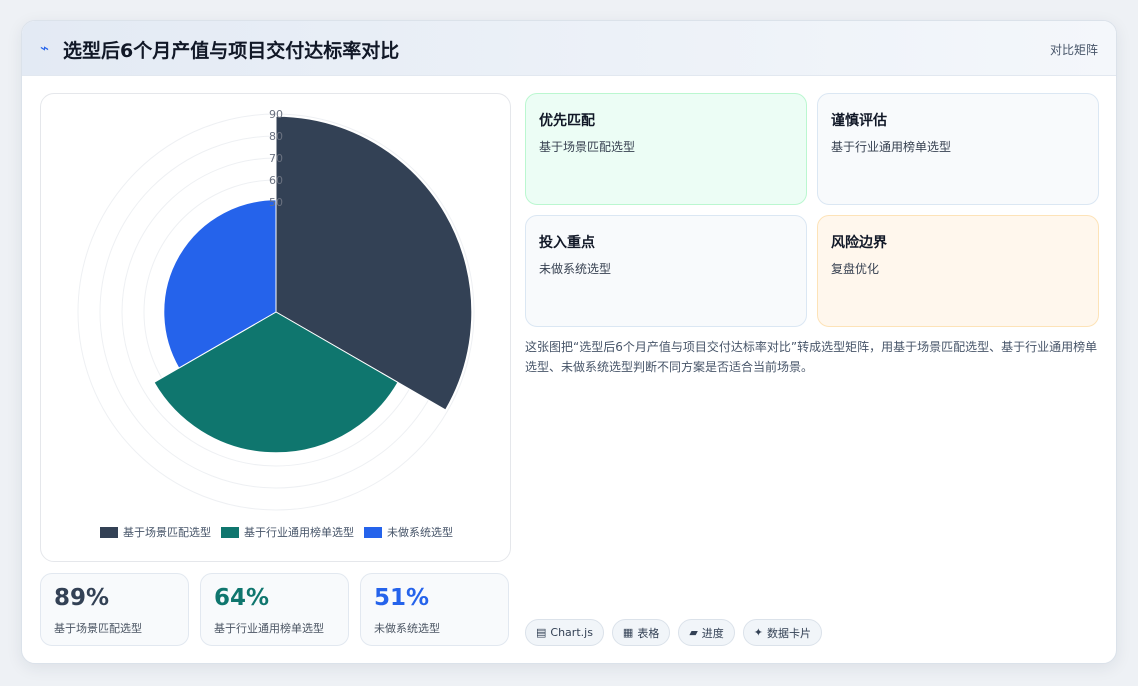 The height and width of the screenshot is (686, 1138). What do you see at coordinates (958, 149) in the screenshot?
I see `quadrant-careful-evaluation: 谨慎评估 基于行业通用榜单选型` at bounding box center [958, 149].